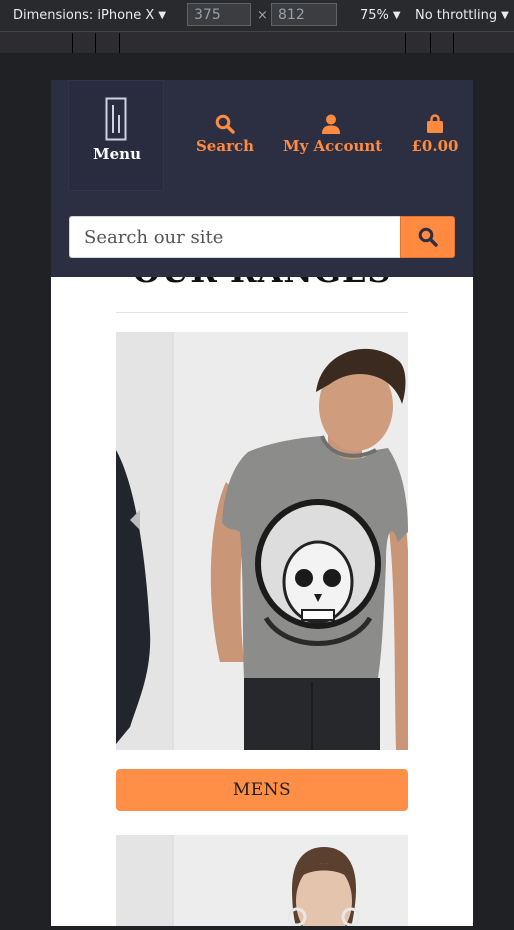  Describe the element at coordinates (435, 123) in the screenshot. I see `shopping-bag-icon` at that location.